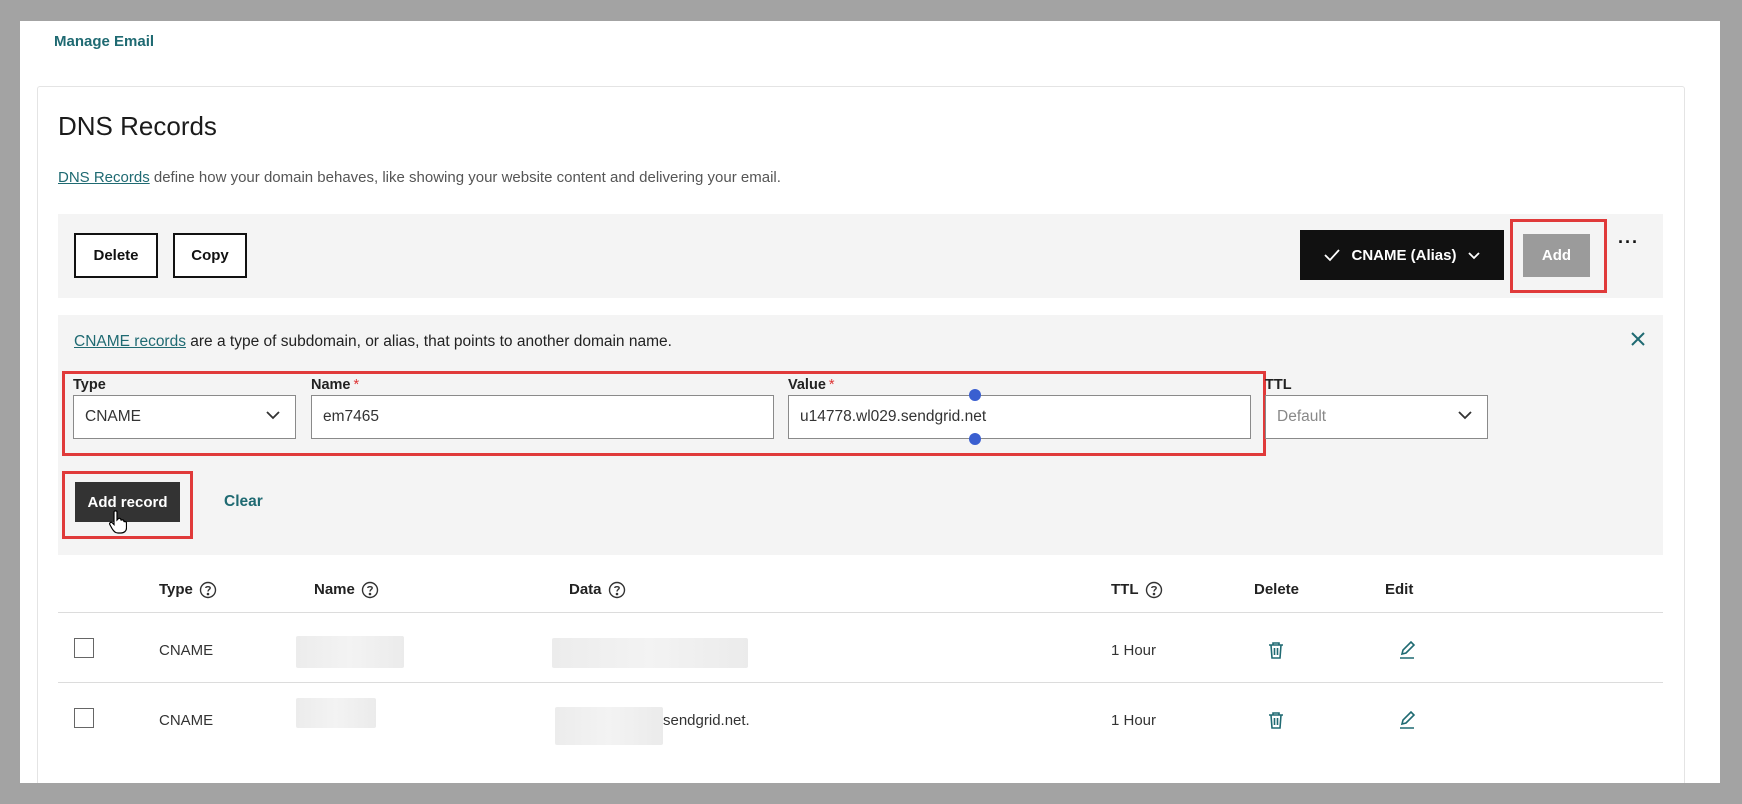  Describe the element at coordinates (104, 177) in the screenshot. I see `dns-records-link: DNS Records` at that location.